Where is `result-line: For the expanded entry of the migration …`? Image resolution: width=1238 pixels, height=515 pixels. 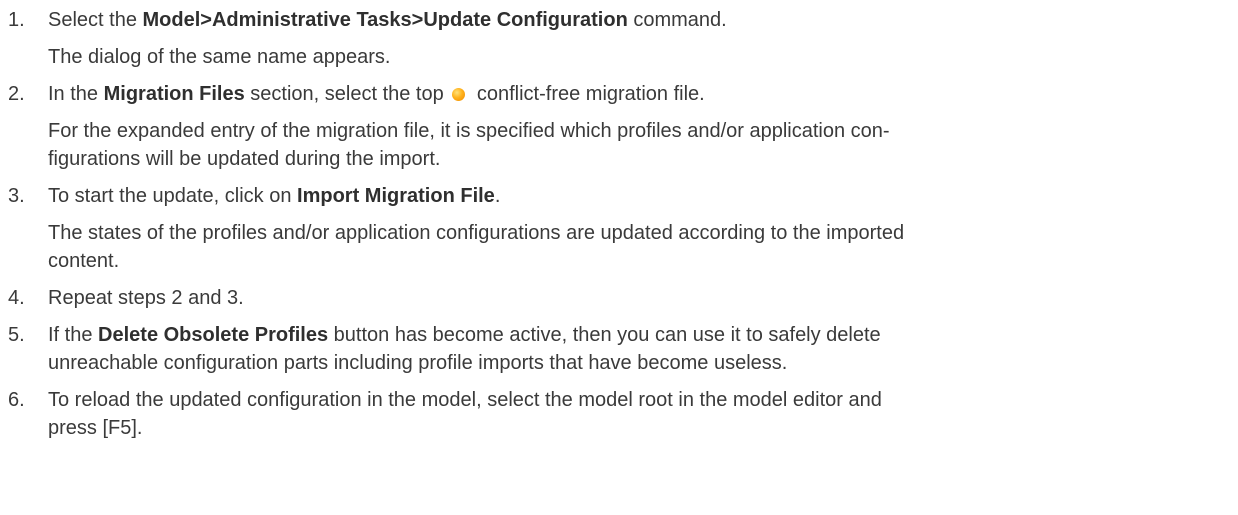 result-line: For the expanded entry of the migration … is located at coordinates (469, 131).